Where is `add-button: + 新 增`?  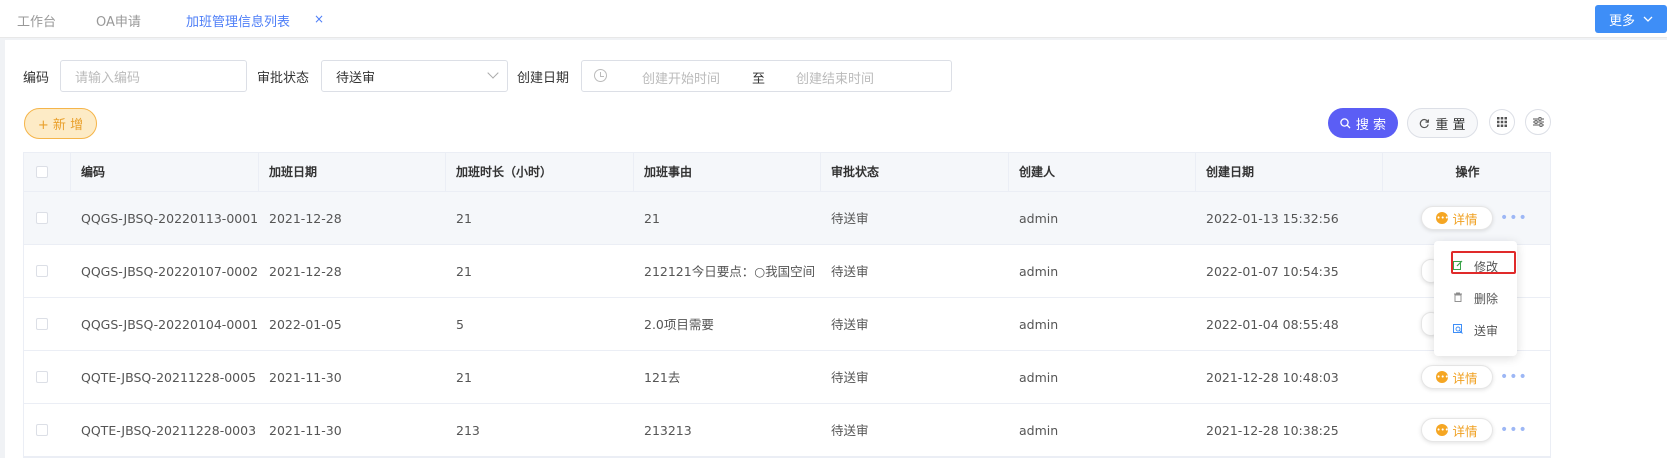 add-button: + 新 增 is located at coordinates (60, 123).